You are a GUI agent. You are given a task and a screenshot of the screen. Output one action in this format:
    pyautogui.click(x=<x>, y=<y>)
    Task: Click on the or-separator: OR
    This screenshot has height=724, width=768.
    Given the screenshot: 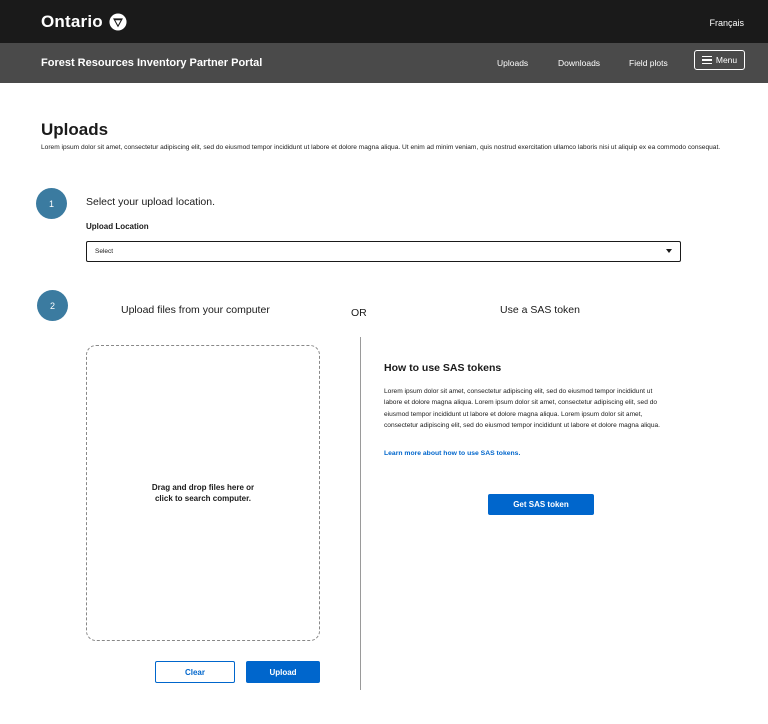 What is the action you would take?
    pyautogui.click(x=359, y=313)
    